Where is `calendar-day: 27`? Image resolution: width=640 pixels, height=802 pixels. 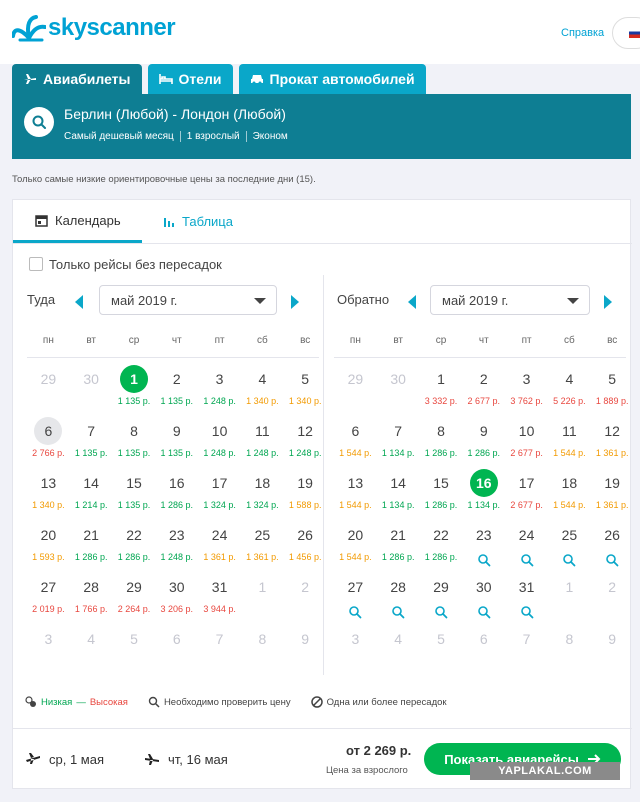 calendar-day: 27 is located at coordinates (355, 599).